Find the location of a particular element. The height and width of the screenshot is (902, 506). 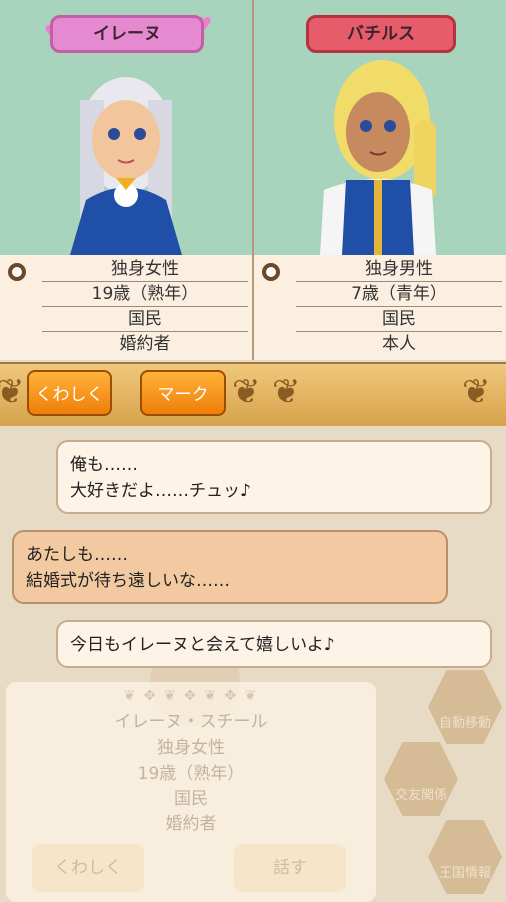

card-marital-status: 独身女性 is located at coordinates (191, 748).